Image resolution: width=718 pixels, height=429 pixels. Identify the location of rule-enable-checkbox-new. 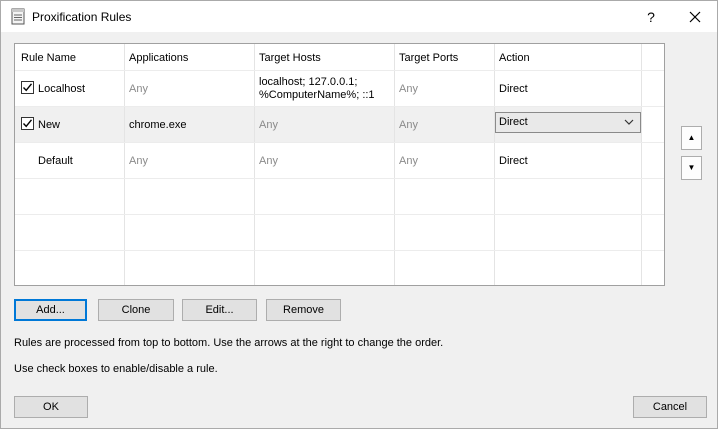
(27, 123).